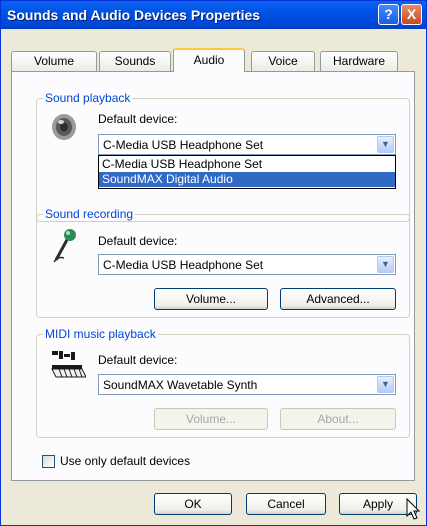 The height and width of the screenshot is (526, 427). Describe the element at coordinates (100, 334) in the screenshot. I see `midi-playback-legend: MIDI music playback` at that location.